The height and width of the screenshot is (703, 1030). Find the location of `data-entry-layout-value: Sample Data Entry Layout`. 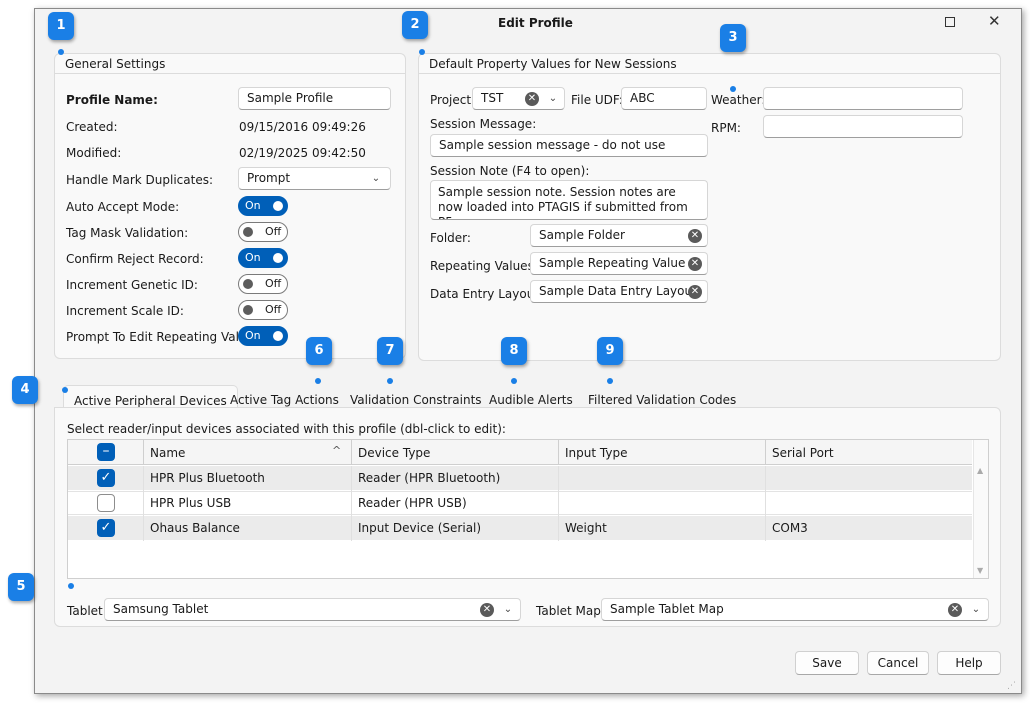

data-entry-layout-value: Sample Data Entry Layout is located at coordinates (618, 291).